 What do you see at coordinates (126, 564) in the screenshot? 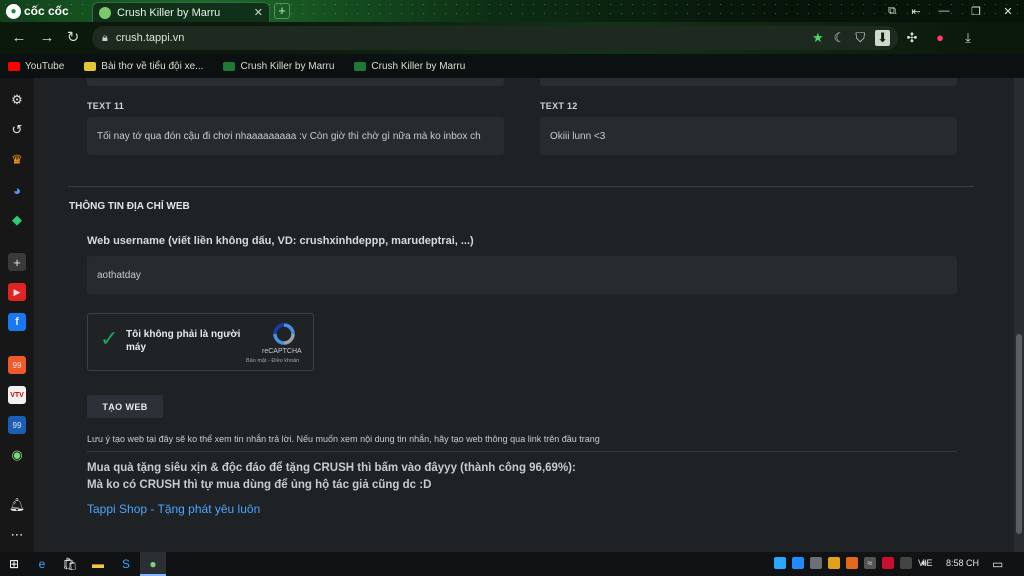
I see `skype-icon: S` at bounding box center [126, 564].